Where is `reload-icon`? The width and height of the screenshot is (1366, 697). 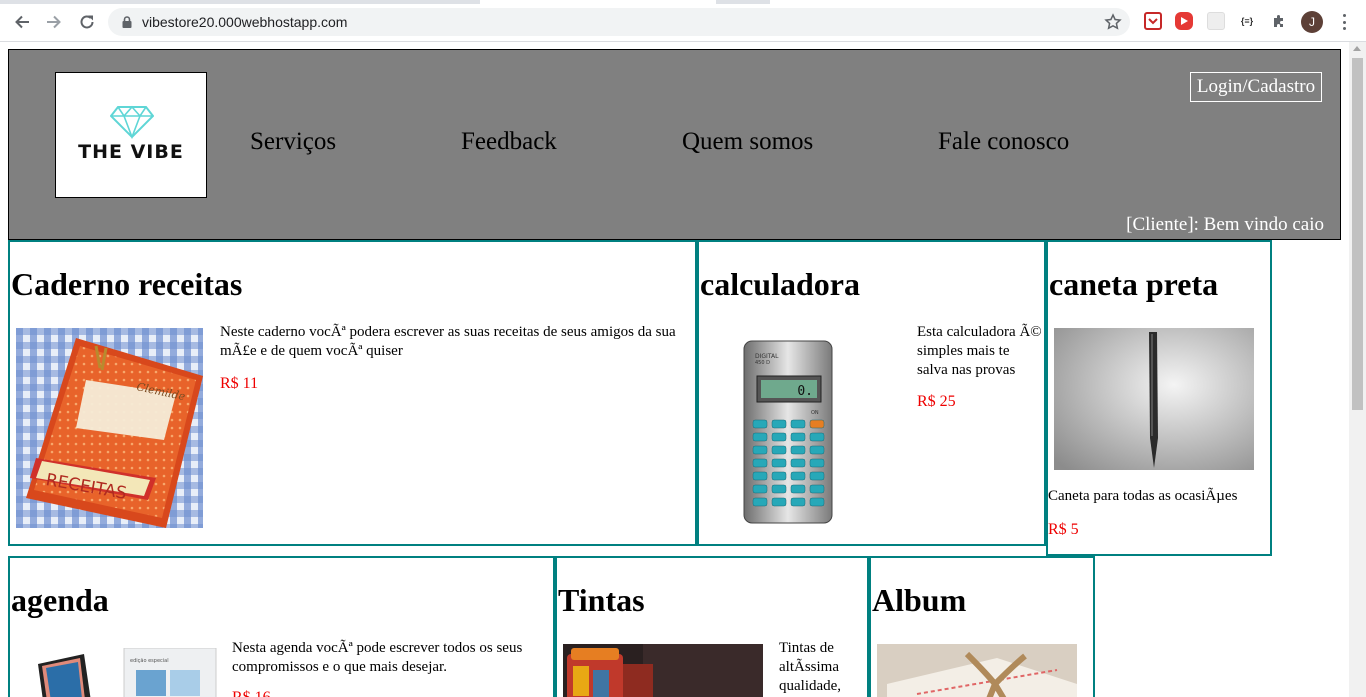
reload-icon is located at coordinates (87, 22).